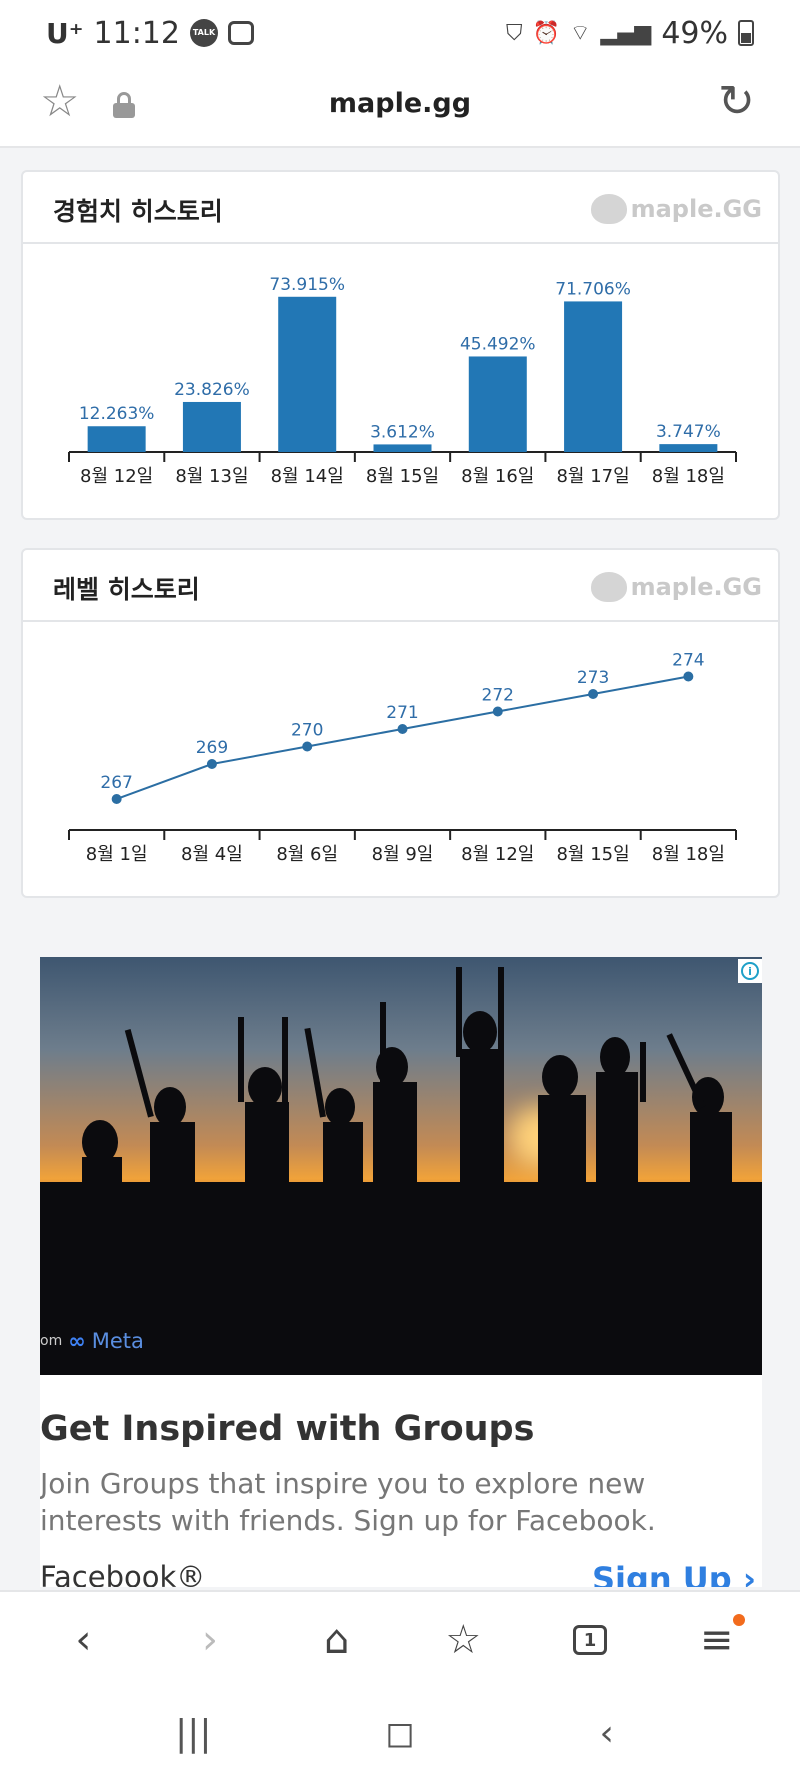 The width and height of the screenshot is (800, 1778). I want to click on meta-label: Meta, so click(117, 1341).